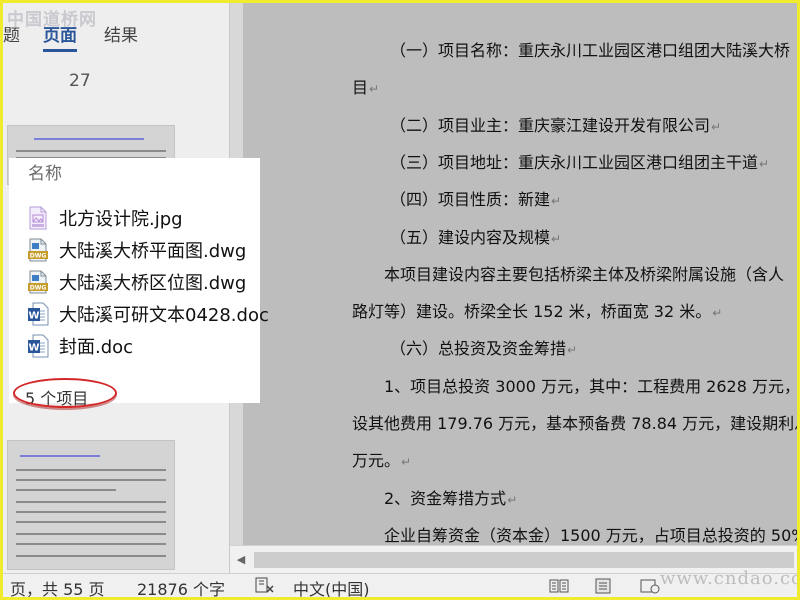 This screenshot has height=600, width=800. I want to click on word-count-status: 21876 个字, so click(181, 588).